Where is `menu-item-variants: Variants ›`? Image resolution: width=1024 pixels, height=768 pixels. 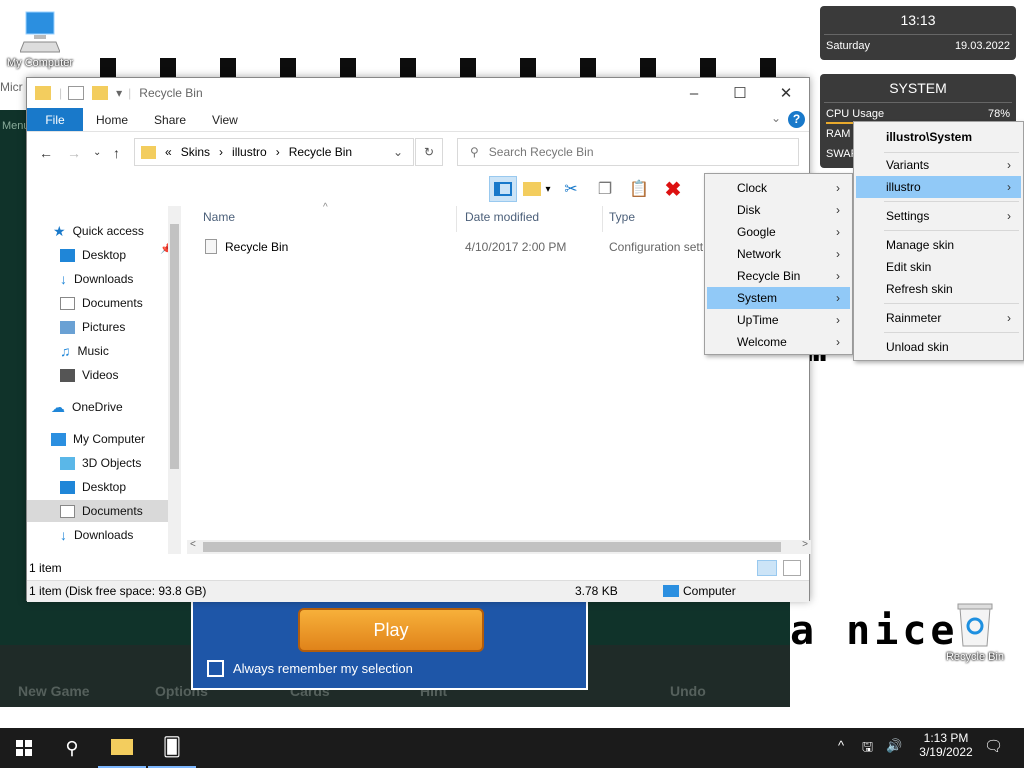
menu-item-variants: Variants › is located at coordinates (938, 165).